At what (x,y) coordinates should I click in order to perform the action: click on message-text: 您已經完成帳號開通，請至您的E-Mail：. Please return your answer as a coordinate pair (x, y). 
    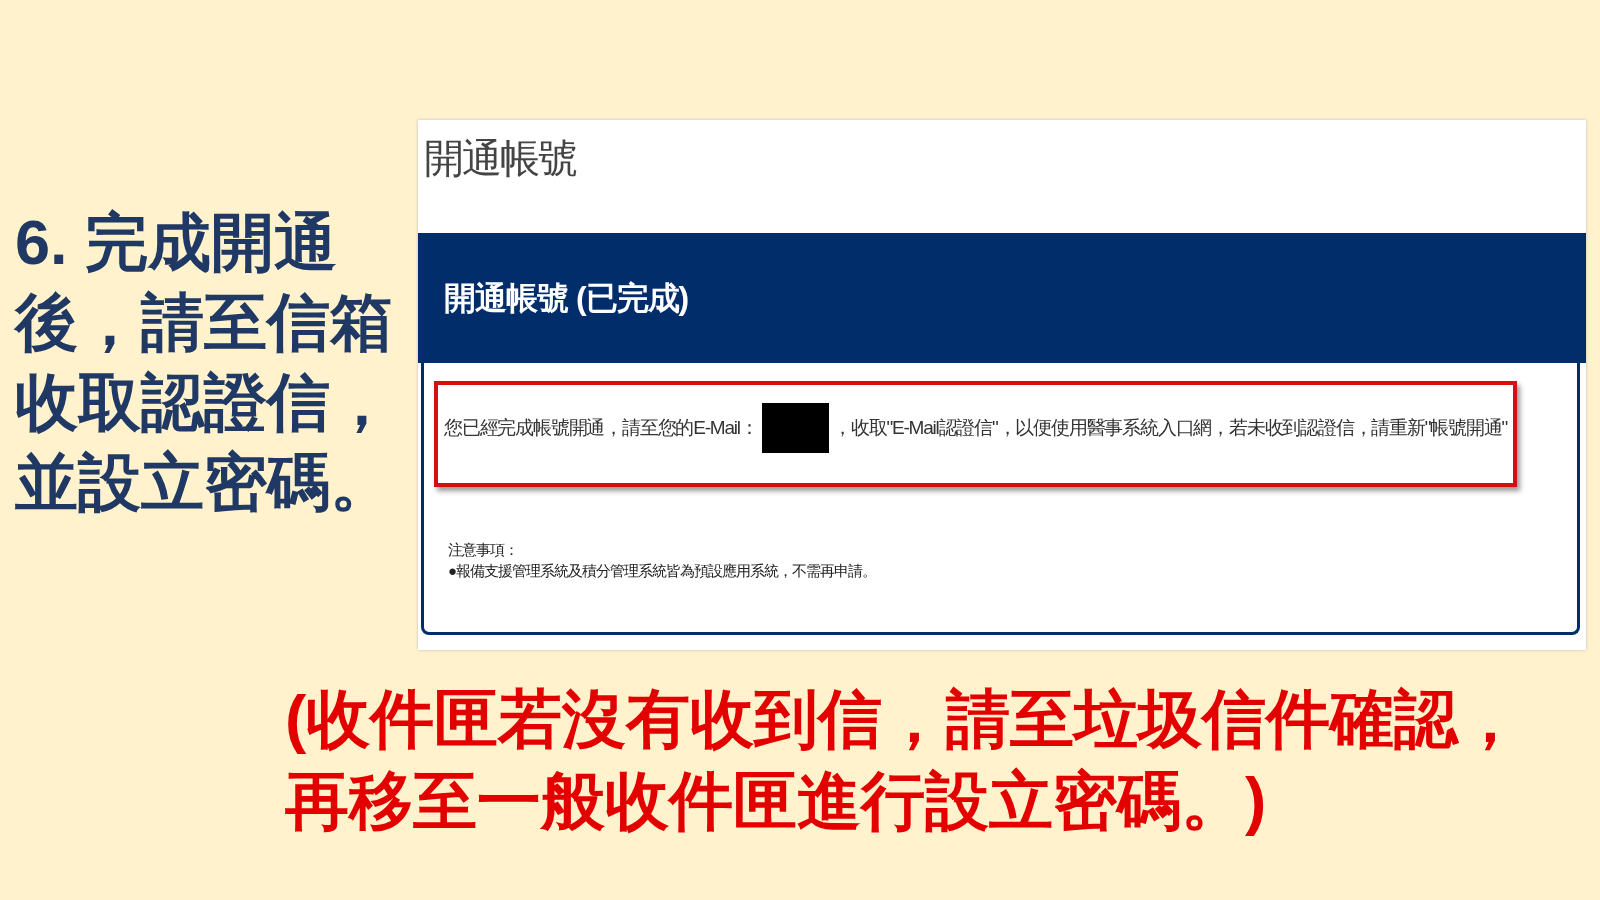
    Looking at the image, I should click on (601, 427).